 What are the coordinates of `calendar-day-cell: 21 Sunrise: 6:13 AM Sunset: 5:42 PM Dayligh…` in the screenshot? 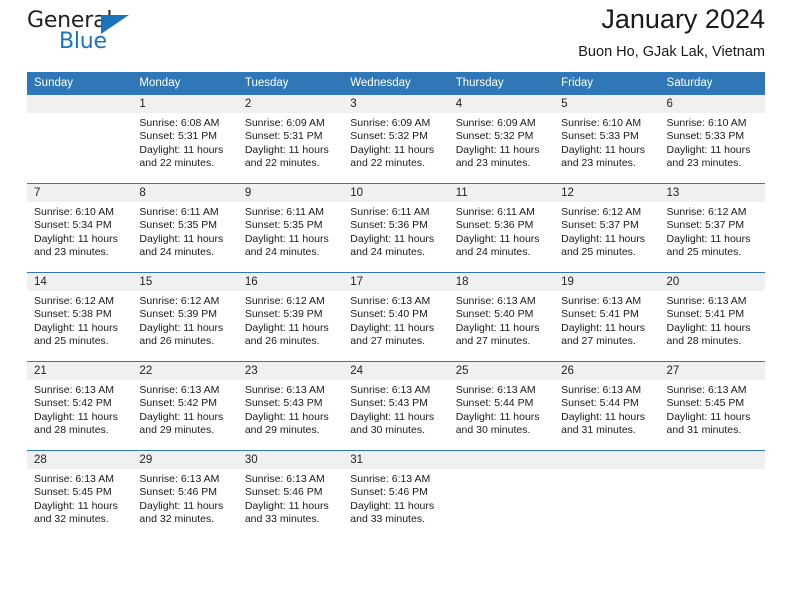 It's located at (80, 406).